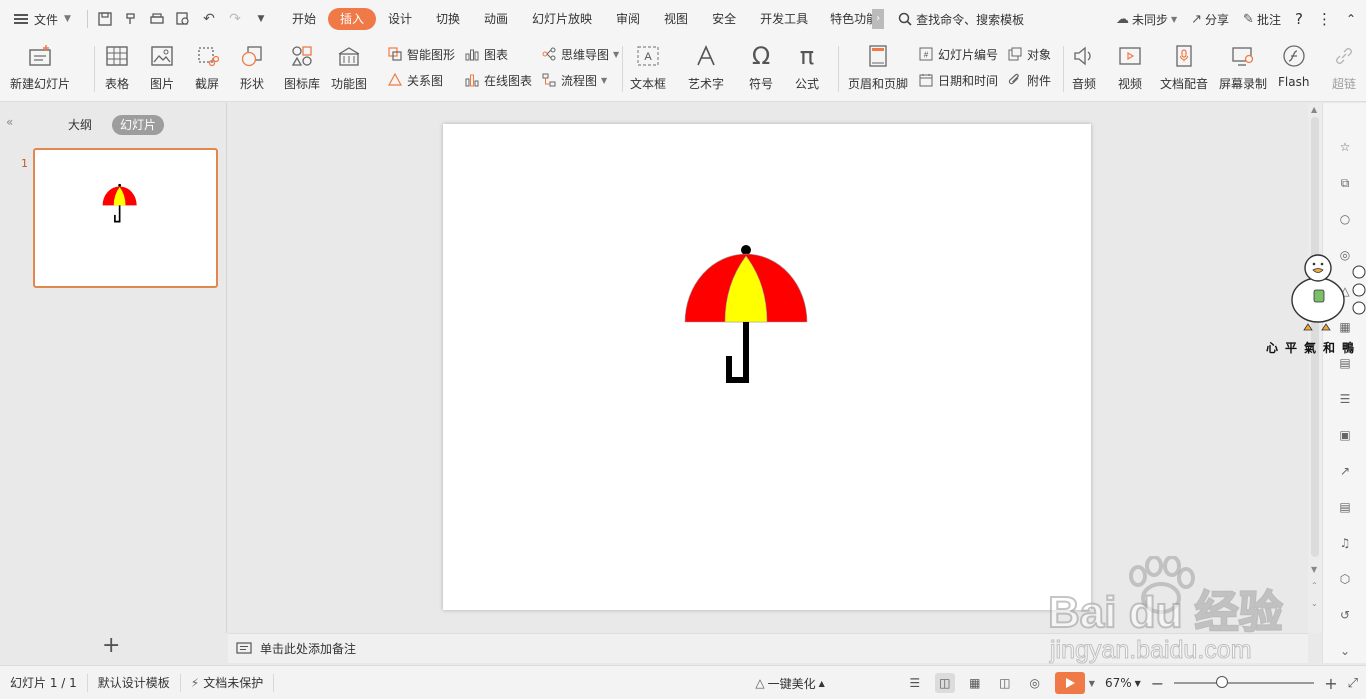 Image resolution: width=1366 pixels, height=699 pixels. Describe the element at coordinates (448, 19) in the screenshot. I see `tab-transition: 切换` at that location.